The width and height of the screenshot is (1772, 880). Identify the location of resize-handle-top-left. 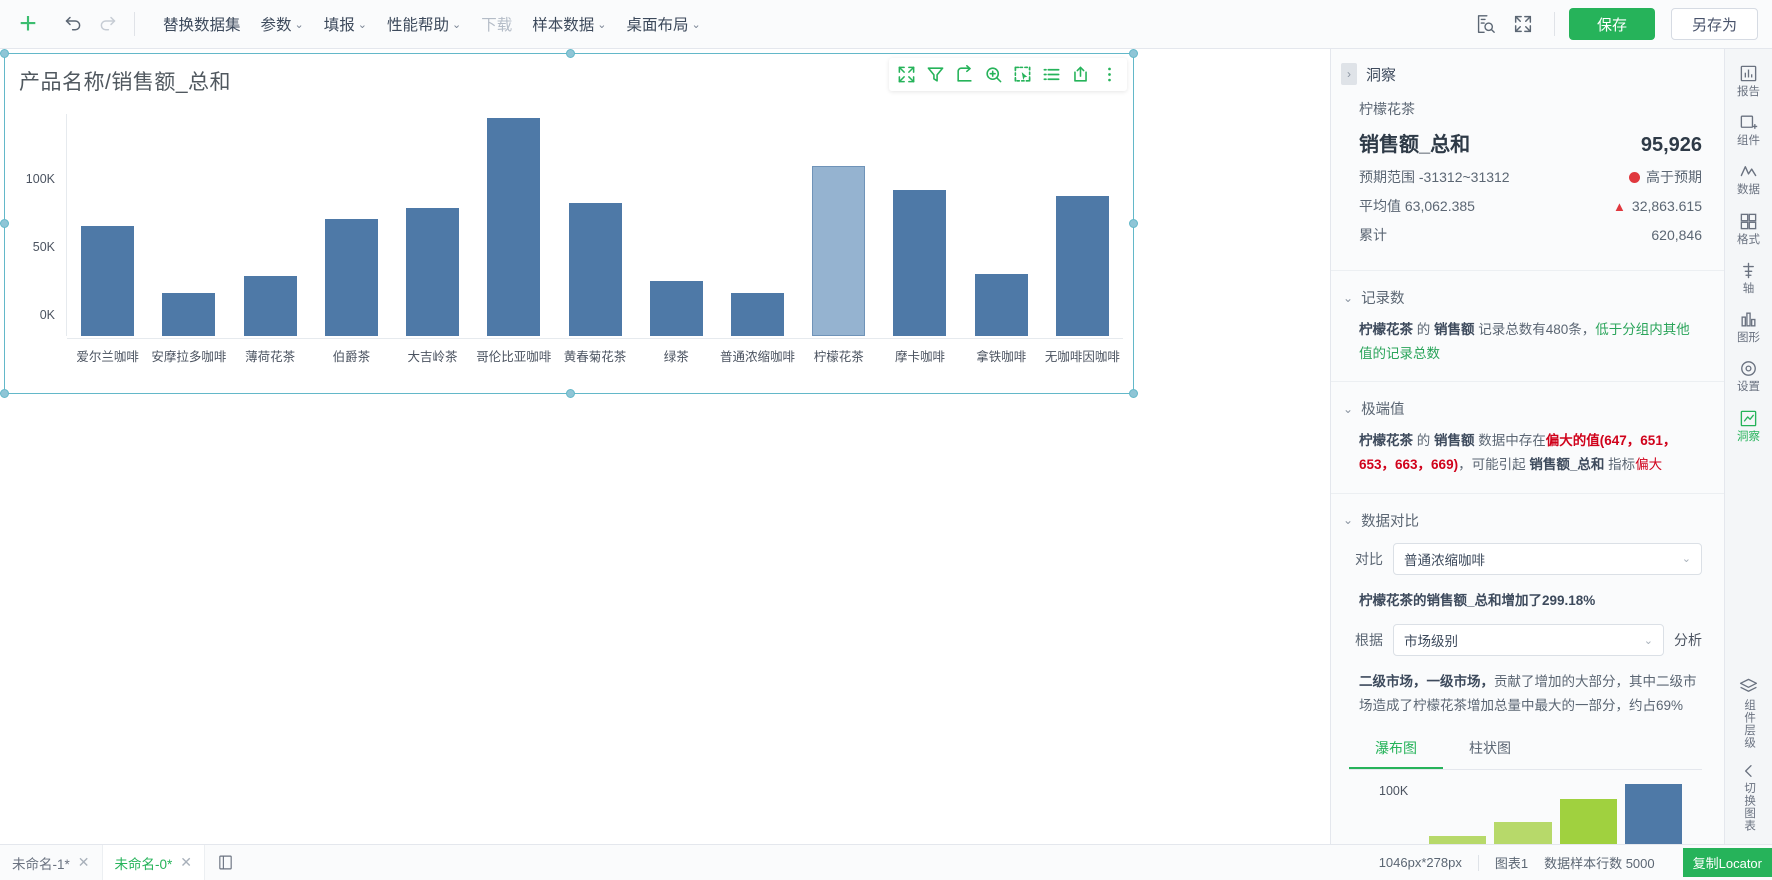
(4, 53).